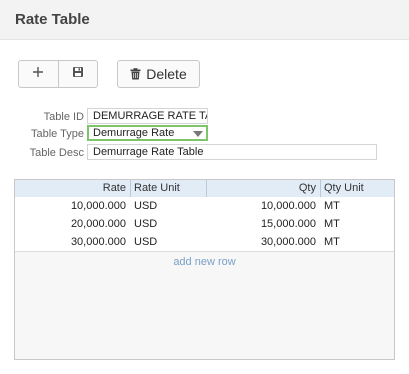 The image size is (409, 374). What do you see at coordinates (135, 74) in the screenshot?
I see `trash-icon` at bounding box center [135, 74].